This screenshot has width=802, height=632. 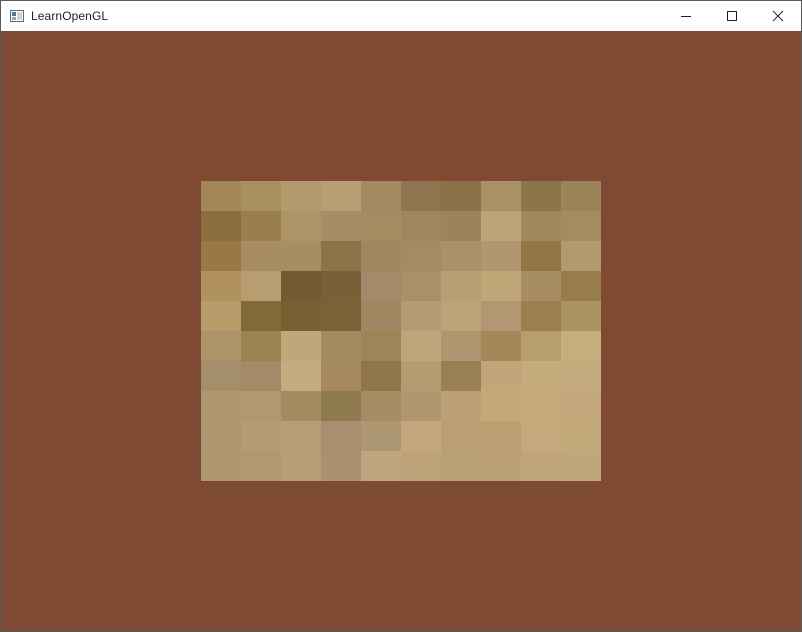 What do you see at coordinates (70, 16) in the screenshot?
I see `window-title: LearnOpenGL` at bounding box center [70, 16].